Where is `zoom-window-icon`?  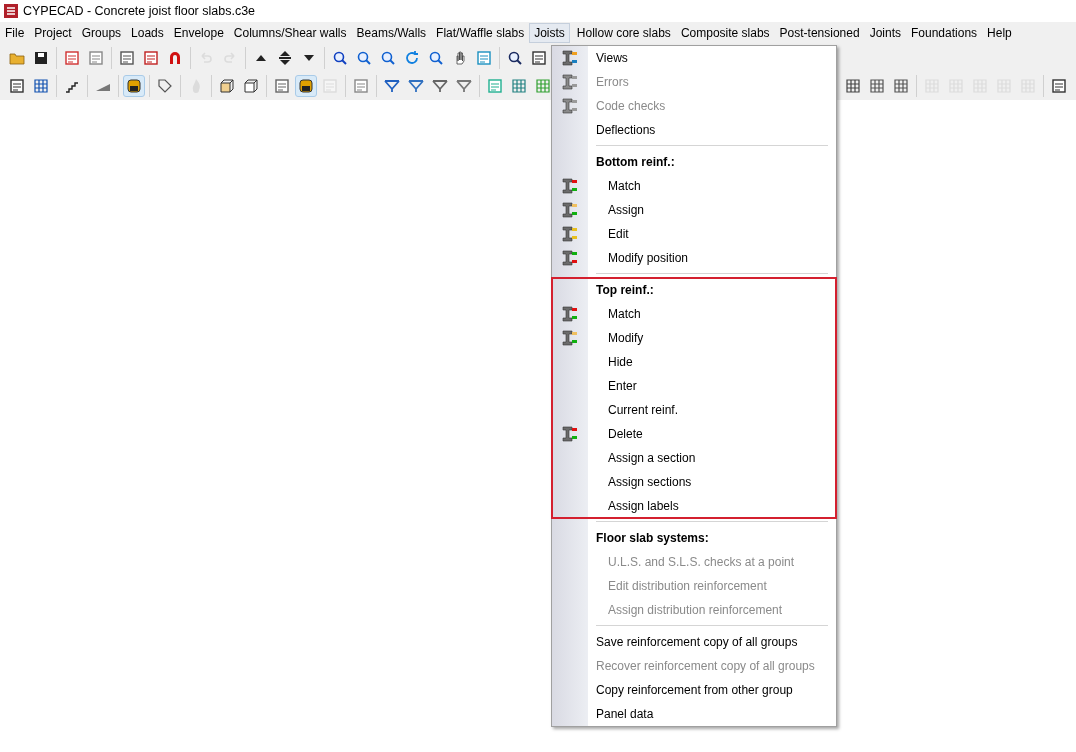 zoom-window-icon is located at coordinates (436, 58).